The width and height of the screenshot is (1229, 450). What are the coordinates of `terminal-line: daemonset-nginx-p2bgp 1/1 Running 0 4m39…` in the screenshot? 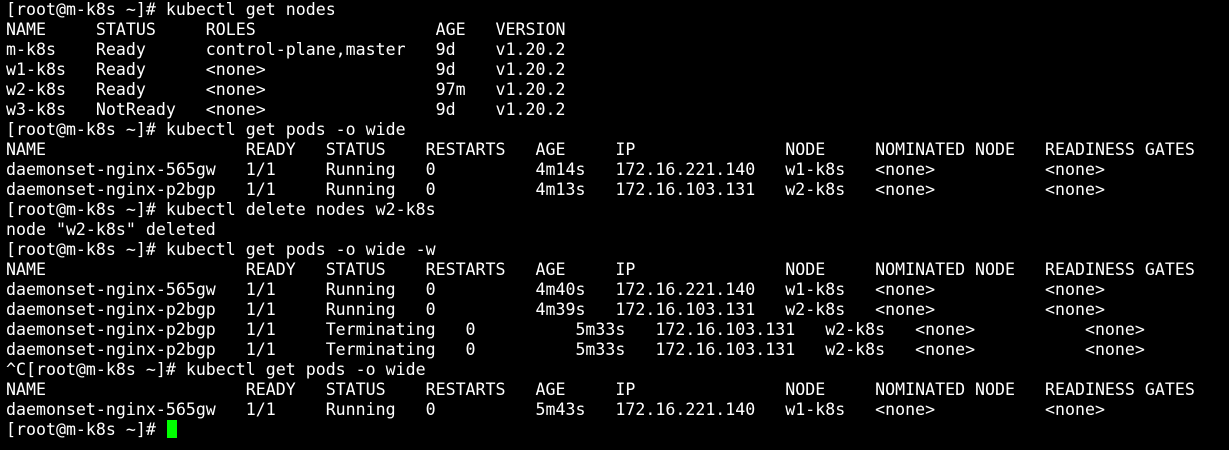 It's located at (555, 309).